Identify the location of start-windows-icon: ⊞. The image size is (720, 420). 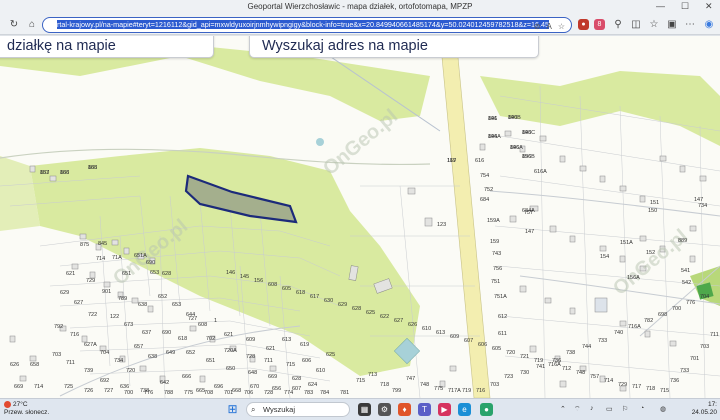
(232, 409).